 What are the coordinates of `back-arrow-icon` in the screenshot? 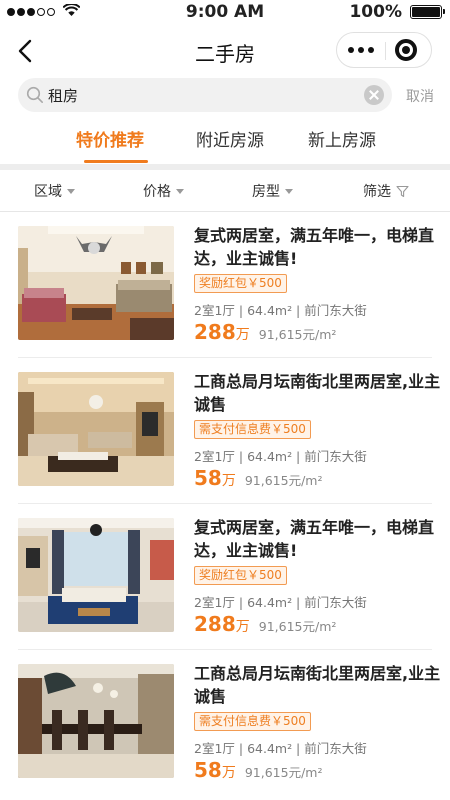 It's located at (26, 51).